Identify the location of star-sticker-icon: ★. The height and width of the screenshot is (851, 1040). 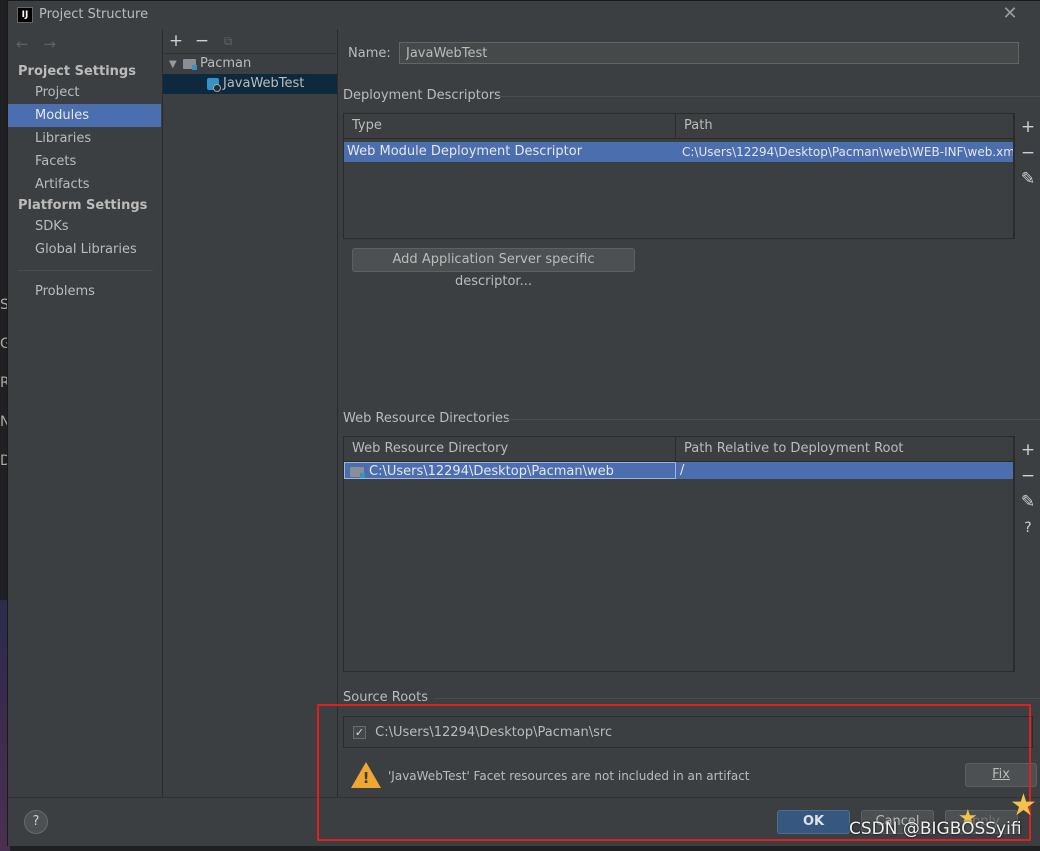
(1023, 805).